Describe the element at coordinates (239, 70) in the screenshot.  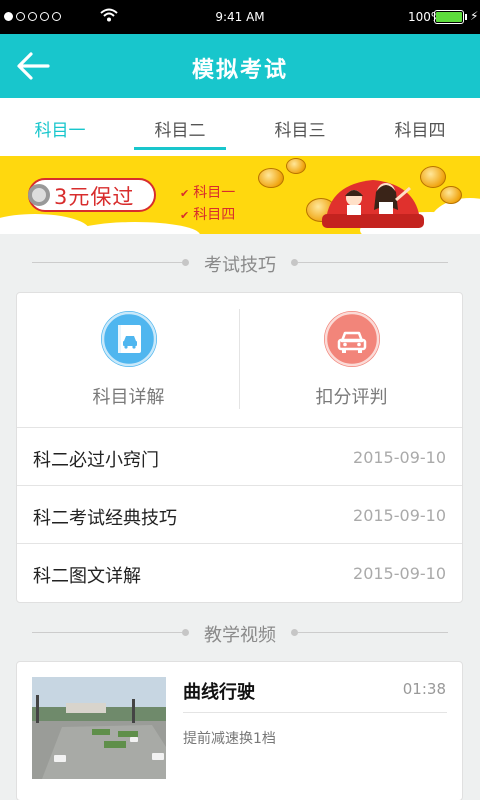
I see `page-title: 模拟考试` at that location.